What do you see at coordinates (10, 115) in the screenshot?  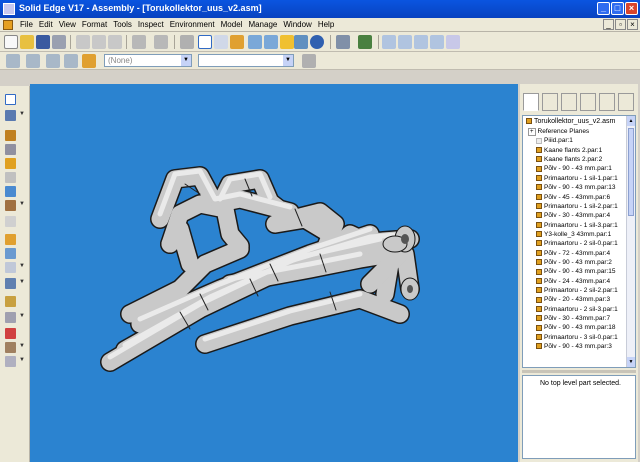 I see `place-part-icon` at bounding box center [10, 115].